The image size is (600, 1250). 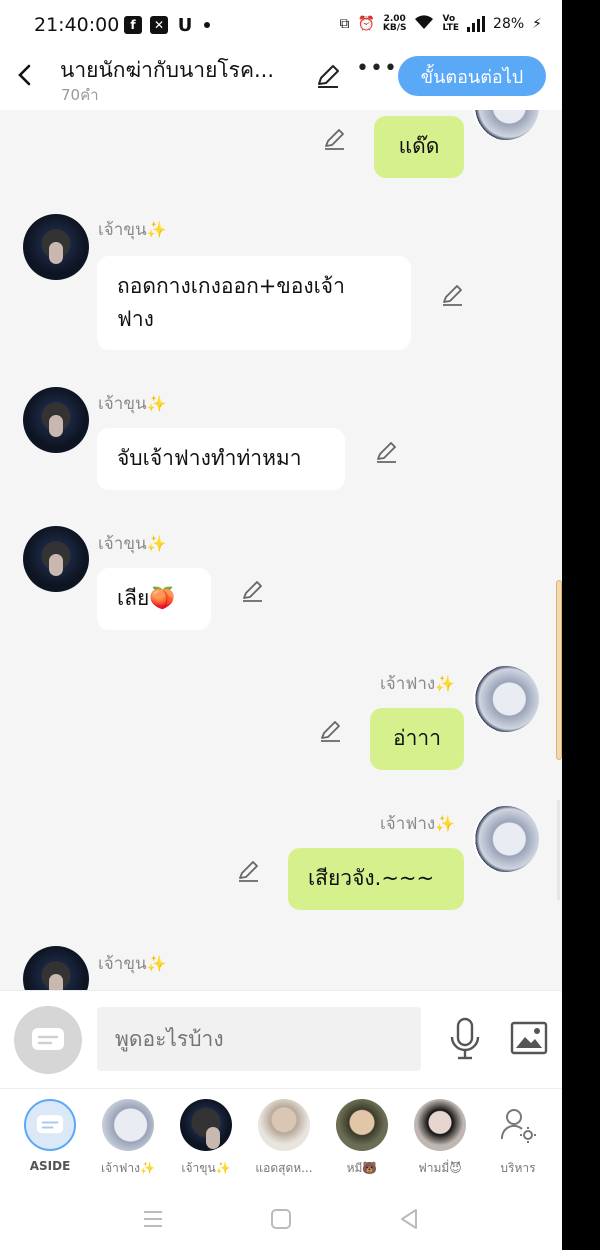 I want to click on character-bear: หมี🐻, so click(x=362, y=1138).